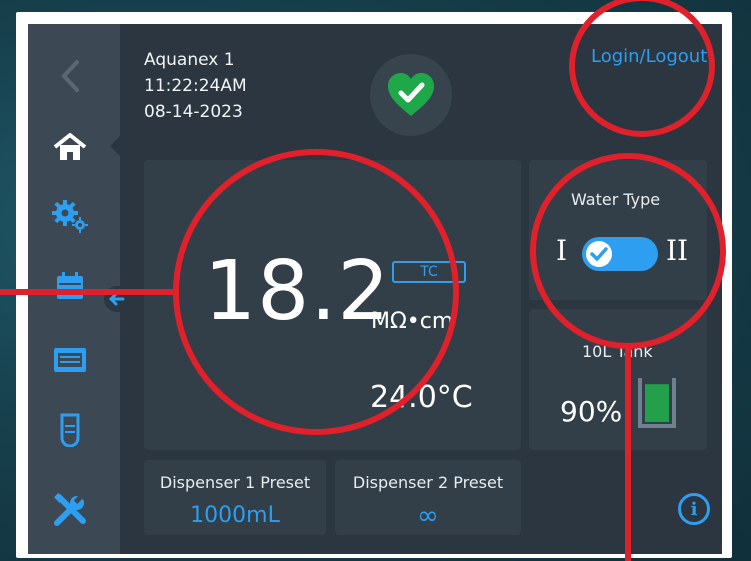 The image size is (751, 561). Describe the element at coordinates (618, 379) in the screenshot. I see `tank-card` at that location.